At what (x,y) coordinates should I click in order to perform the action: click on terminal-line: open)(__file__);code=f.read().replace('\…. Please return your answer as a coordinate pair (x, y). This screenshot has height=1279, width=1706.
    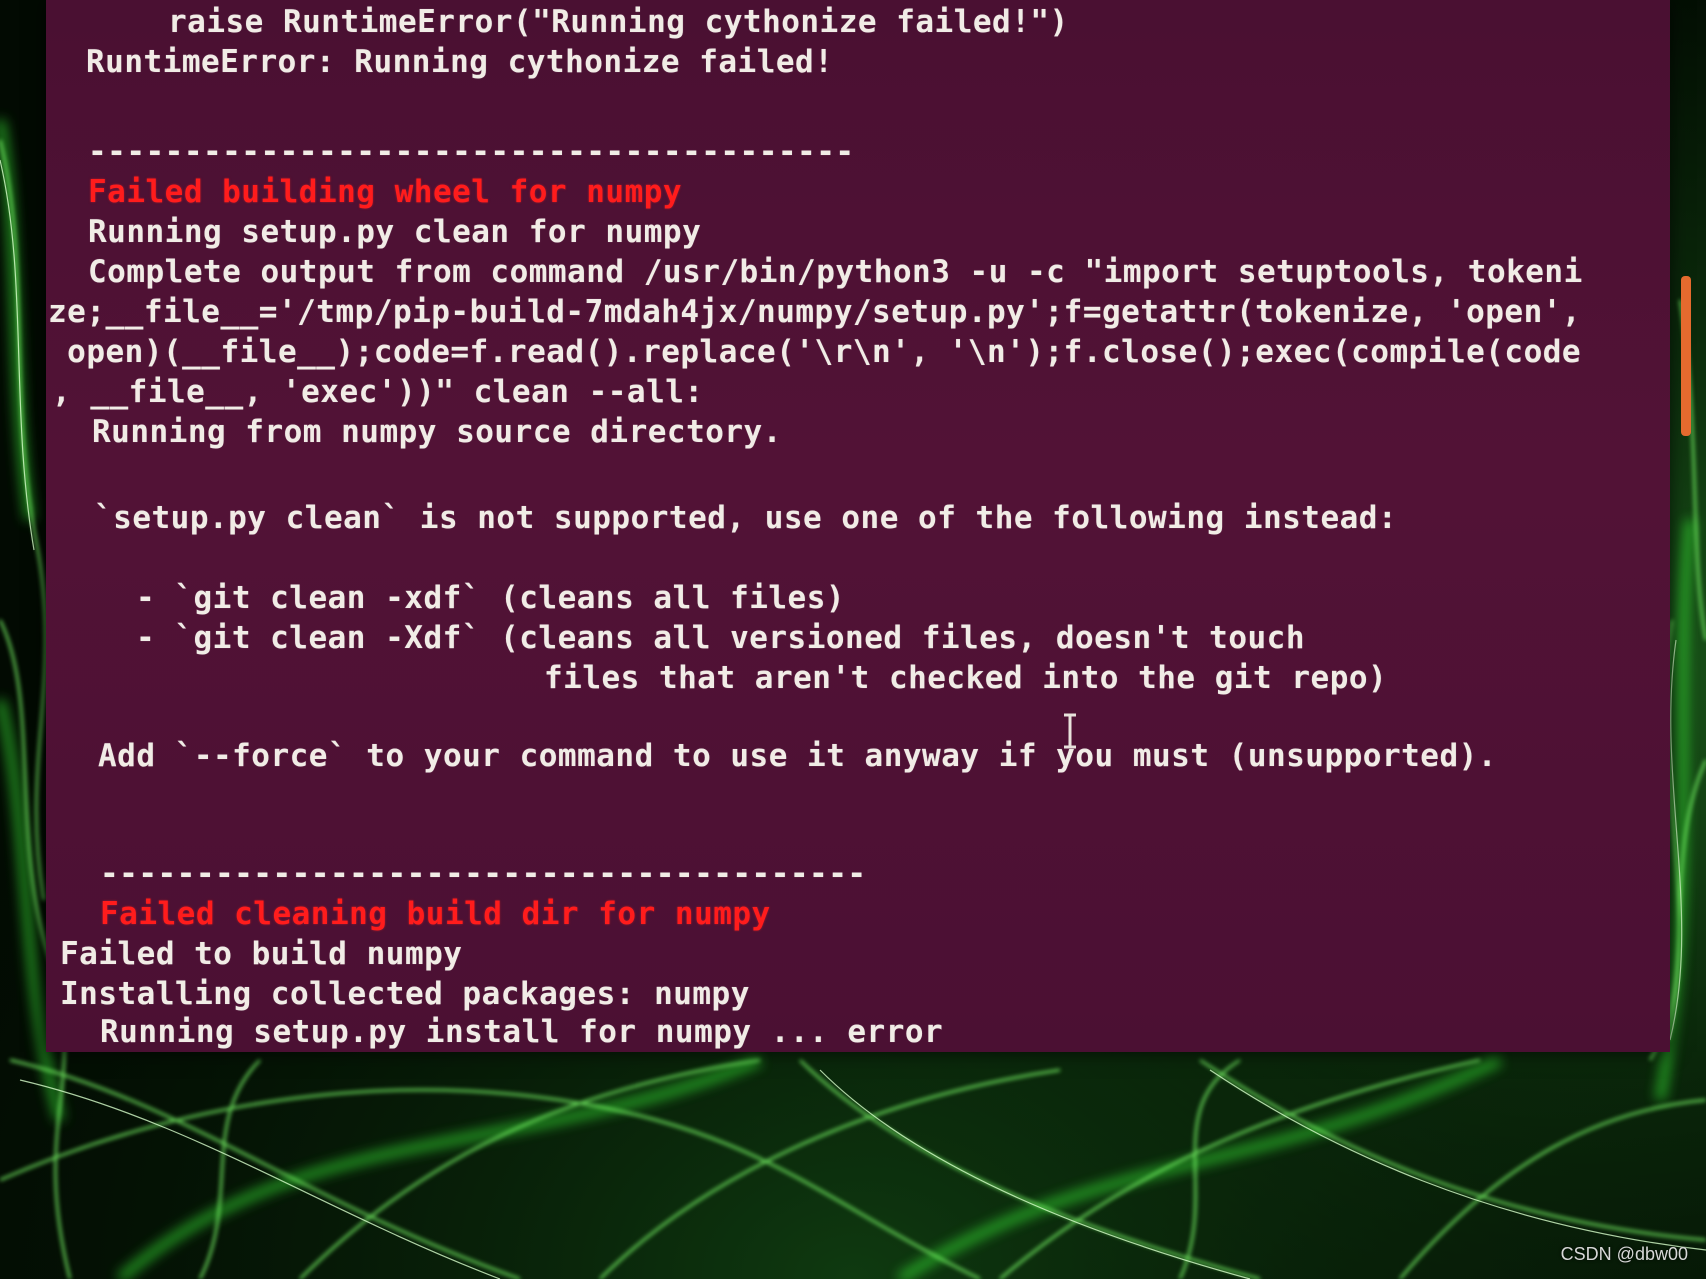
    Looking at the image, I should click on (815, 352).